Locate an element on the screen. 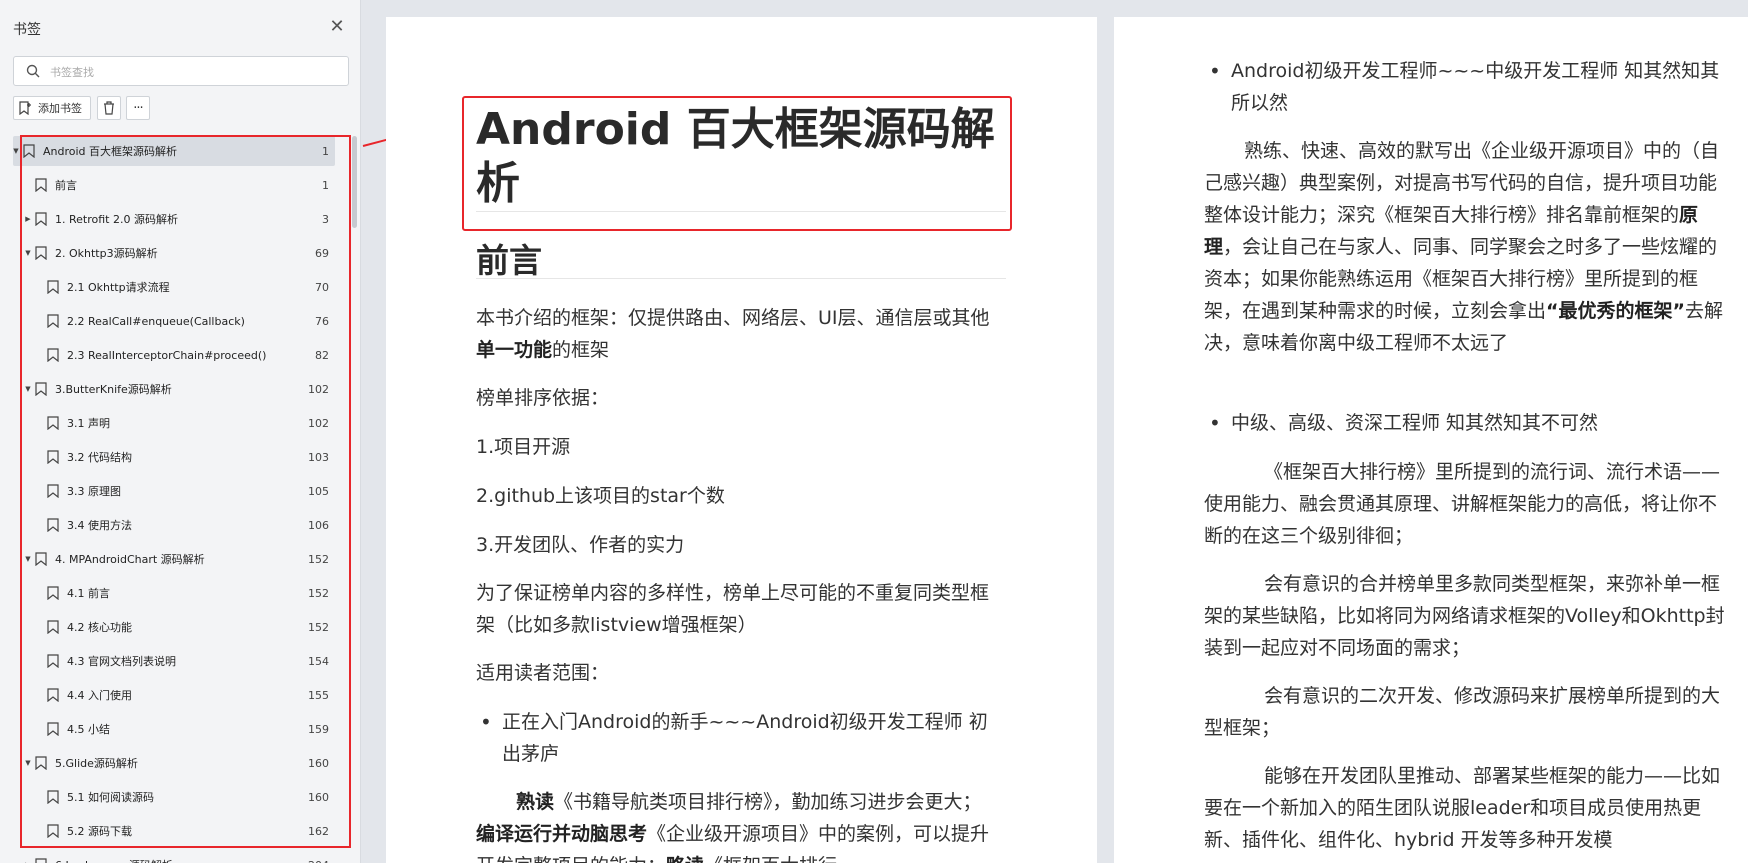 The width and height of the screenshot is (1748, 863). bookmark-page-number: 82 is located at coordinates (322, 355).